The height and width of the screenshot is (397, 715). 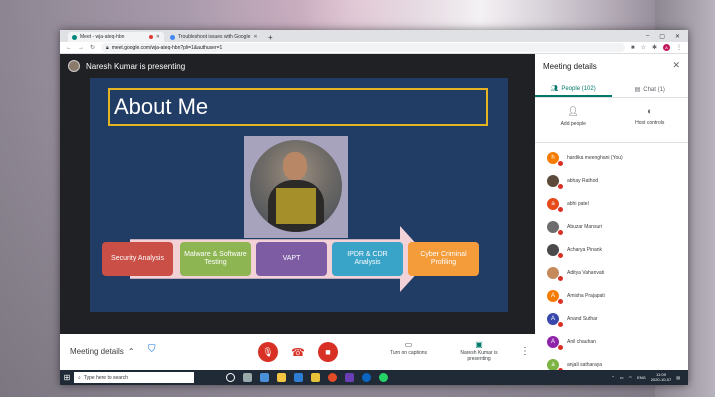 I want to click on skill-box-vapt: VAPT, so click(x=291, y=259).